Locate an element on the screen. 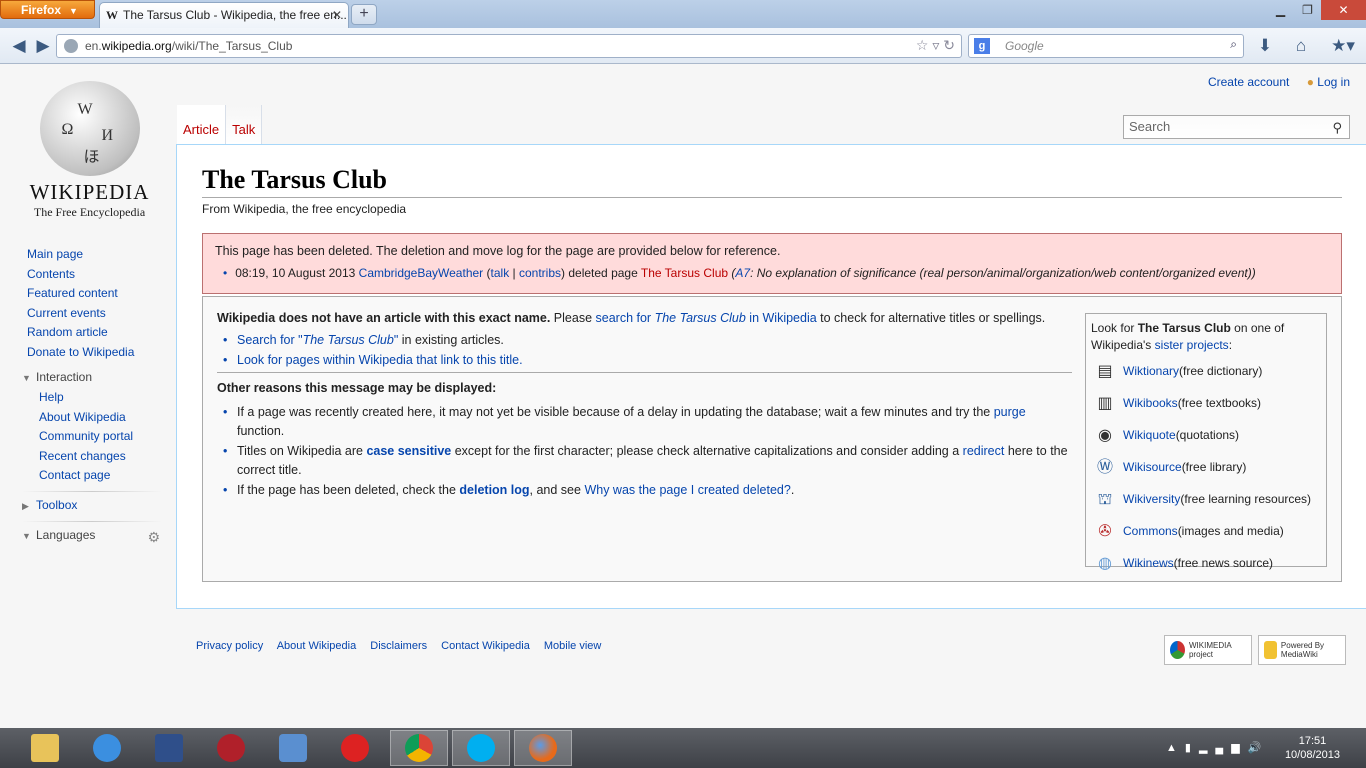 The height and width of the screenshot is (768, 1366). downloads-icon: ⬇ is located at coordinates (1265, 46).